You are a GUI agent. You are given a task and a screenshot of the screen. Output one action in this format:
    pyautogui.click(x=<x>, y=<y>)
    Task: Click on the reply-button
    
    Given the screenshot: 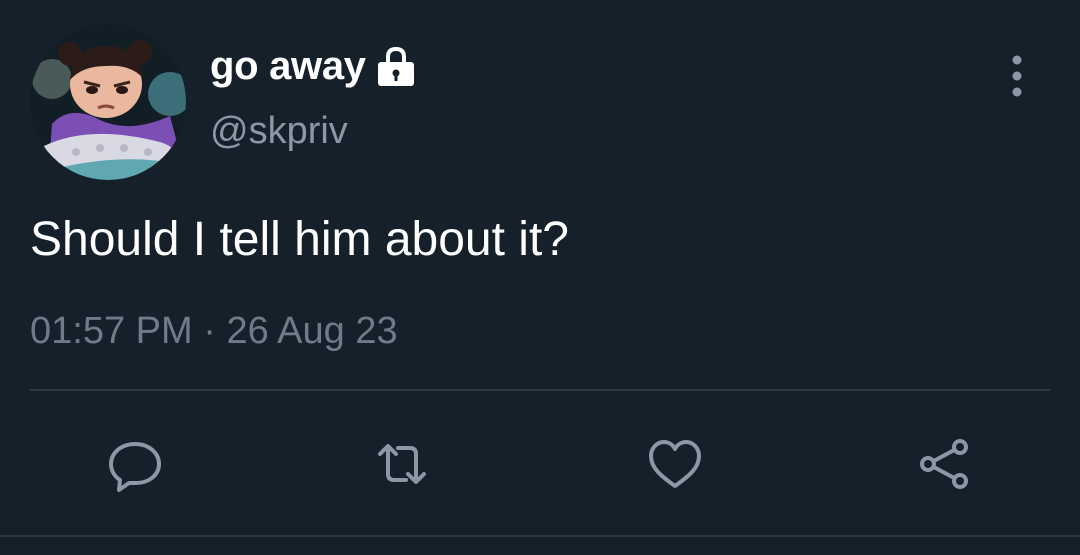 What is the action you would take?
    pyautogui.click(x=135, y=464)
    